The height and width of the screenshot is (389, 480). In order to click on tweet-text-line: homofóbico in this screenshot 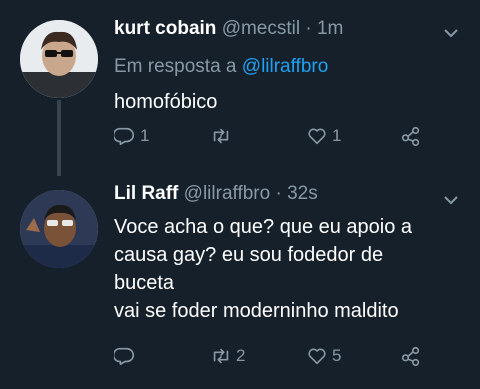, I will do `click(166, 102)`.